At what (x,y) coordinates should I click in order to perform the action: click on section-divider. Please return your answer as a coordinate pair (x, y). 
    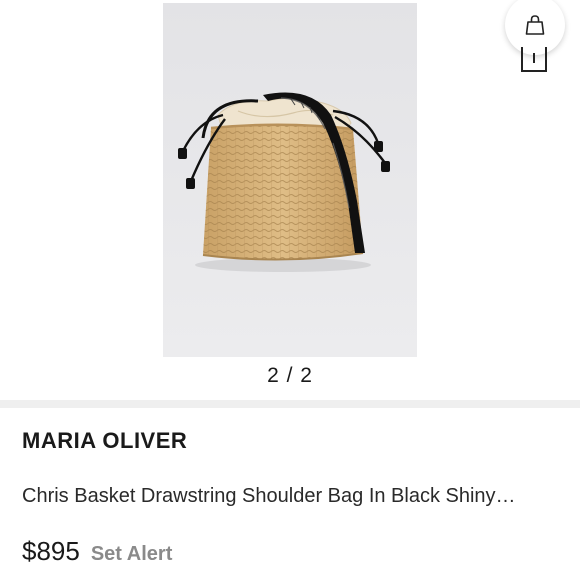
    Looking at the image, I should click on (290, 404).